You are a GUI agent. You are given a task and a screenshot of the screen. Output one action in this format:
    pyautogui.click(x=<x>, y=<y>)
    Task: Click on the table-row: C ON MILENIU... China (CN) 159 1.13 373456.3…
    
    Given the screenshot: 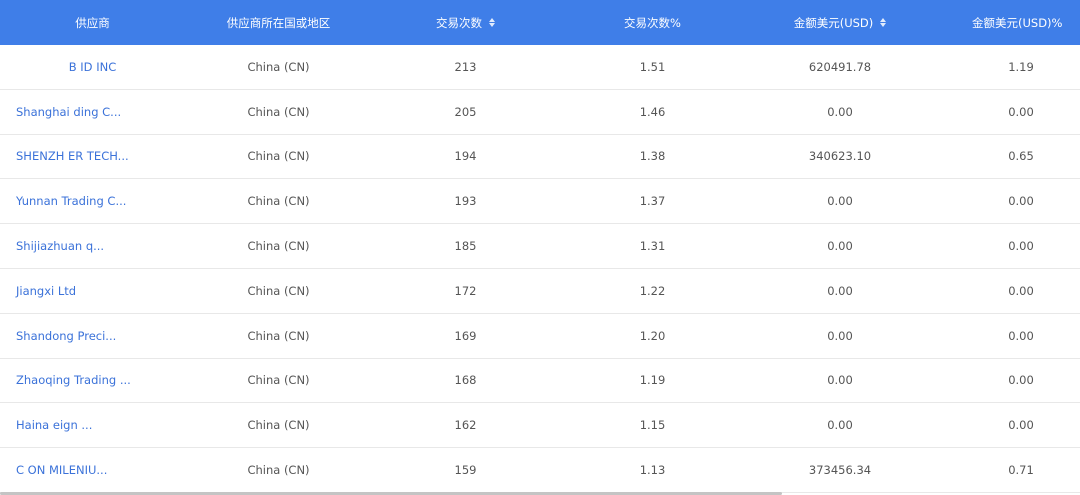 What is the action you would take?
    pyautogui.click(x=540, y=470)
    